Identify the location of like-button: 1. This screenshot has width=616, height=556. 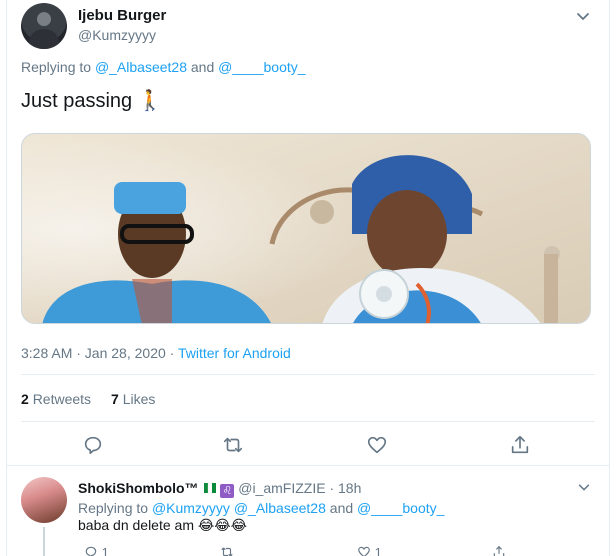
(369, 550).